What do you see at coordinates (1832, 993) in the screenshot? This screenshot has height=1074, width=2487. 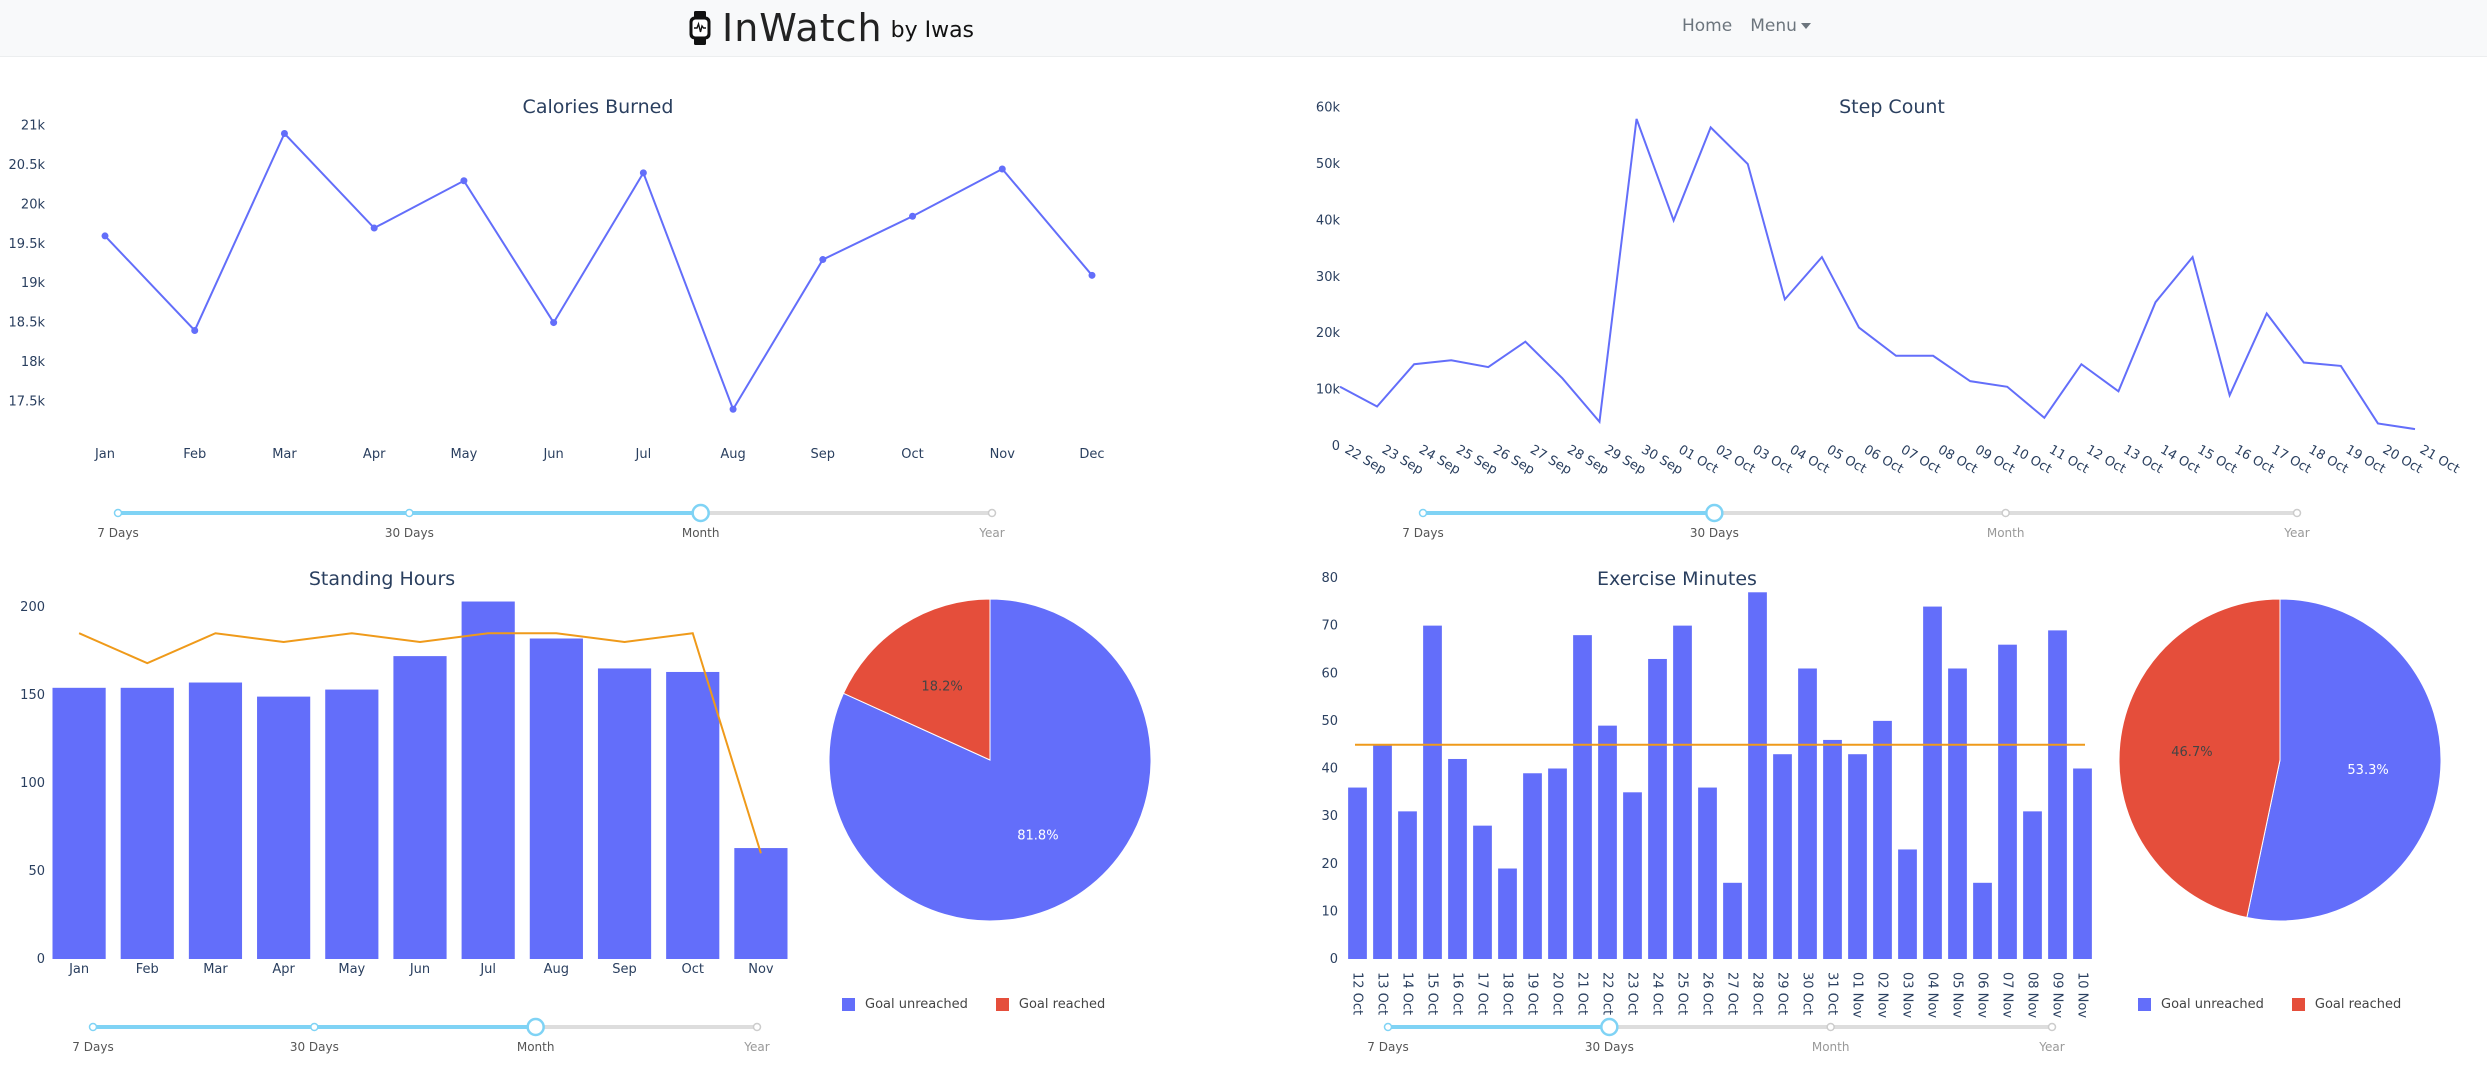 I see `x-tick-label: 31 Oct` at bounding box center [1832, 993].